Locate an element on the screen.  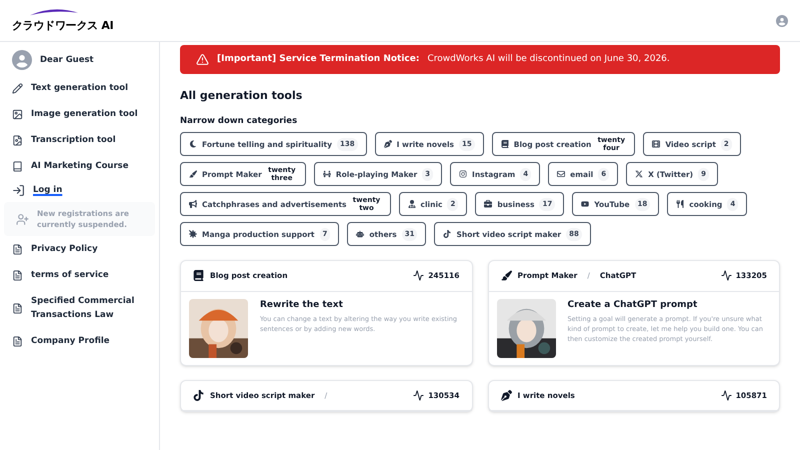
envelope-icon is located at coordinates (561, 174).